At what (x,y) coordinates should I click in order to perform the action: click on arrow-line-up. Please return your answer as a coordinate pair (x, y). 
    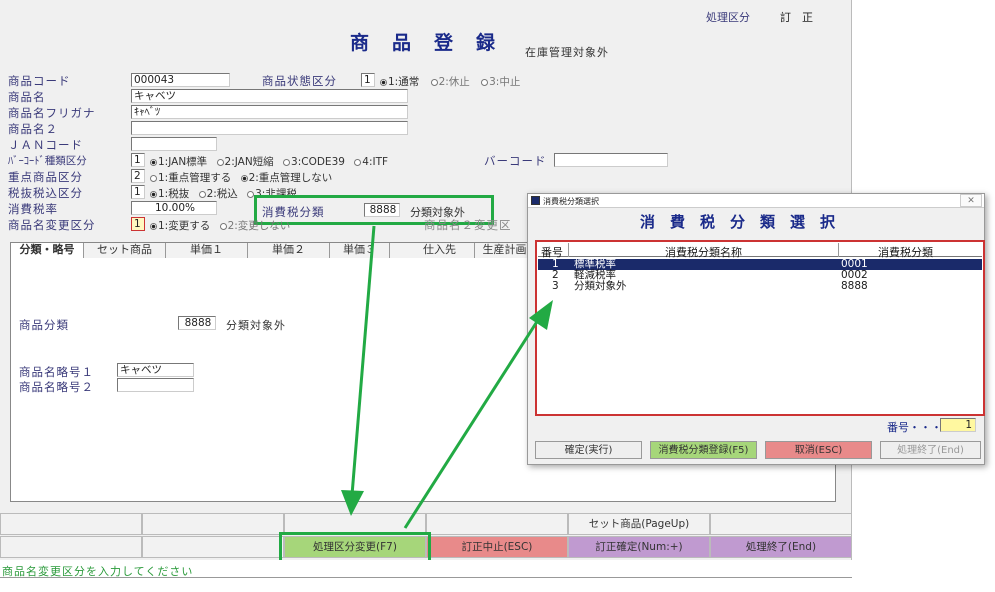
    Looking at the image, I should click on (471, 424).